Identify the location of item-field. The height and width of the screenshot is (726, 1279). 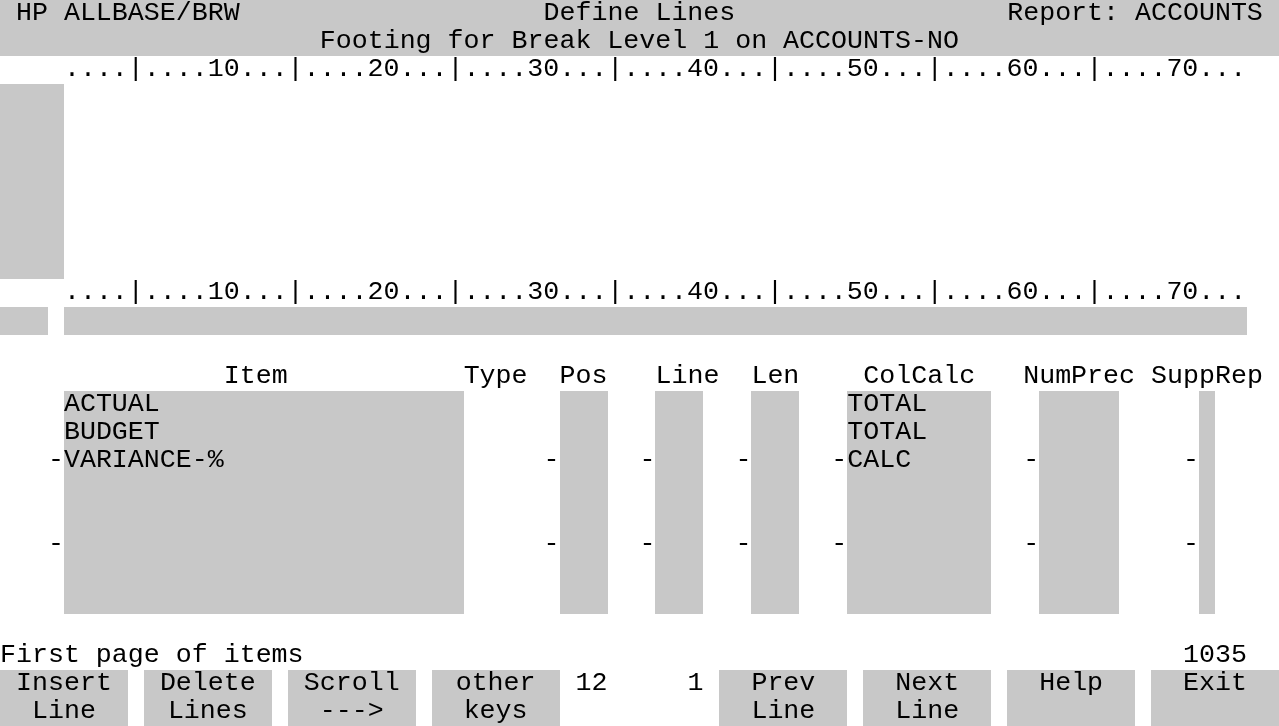
(263, 600).